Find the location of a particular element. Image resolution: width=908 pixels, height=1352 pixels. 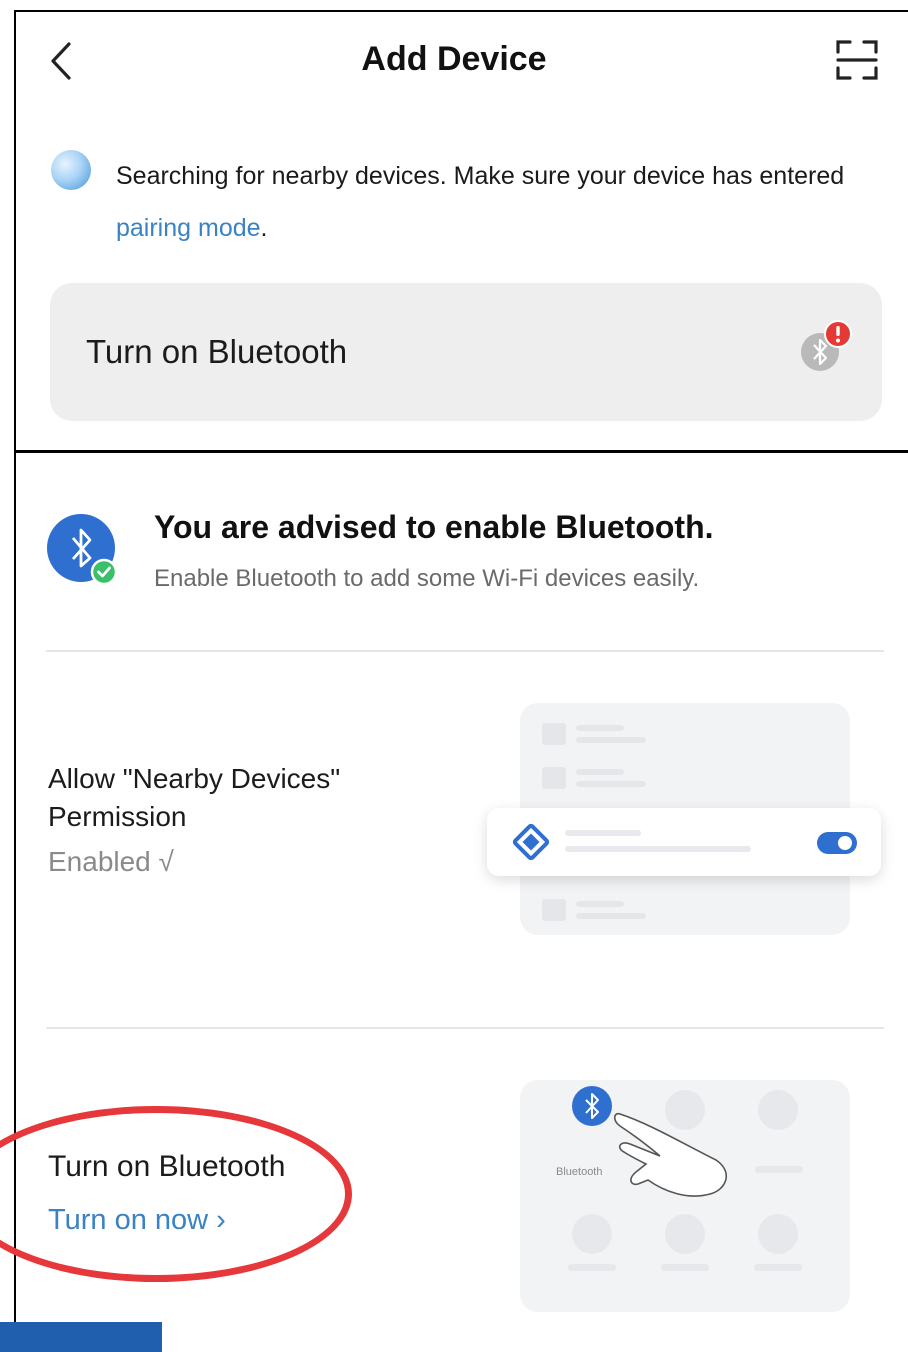

searching-spinner-icon is located at coordinates (71, 170).